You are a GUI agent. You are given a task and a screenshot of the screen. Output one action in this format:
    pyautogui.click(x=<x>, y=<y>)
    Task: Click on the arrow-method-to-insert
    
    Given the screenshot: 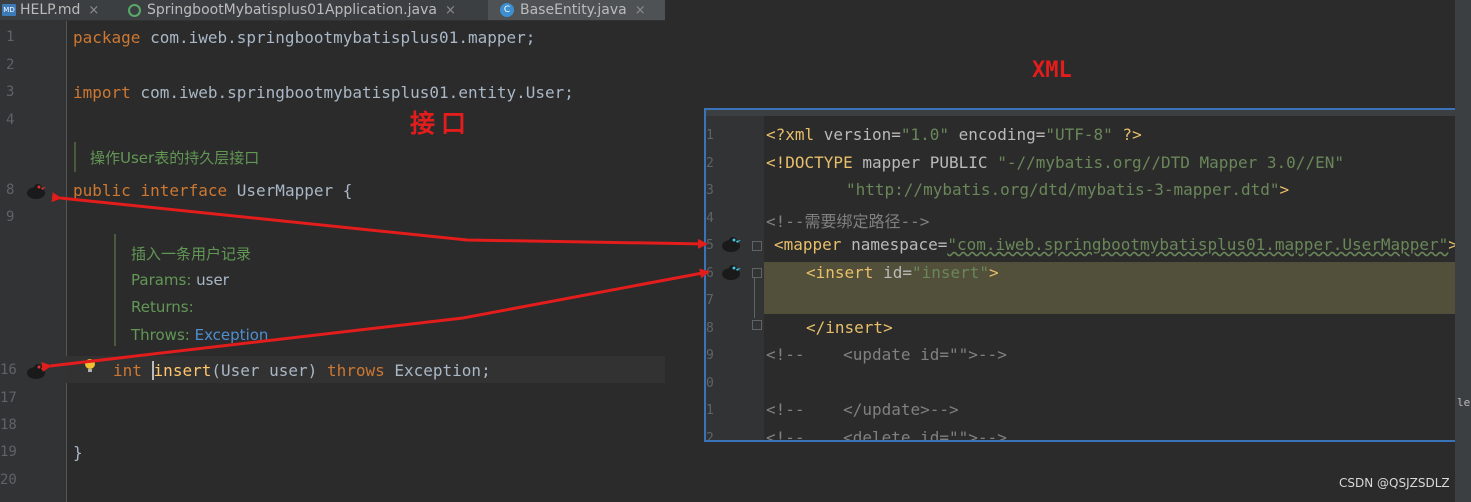 What is the action you would take?
    pyautogui.click(x=375, y=320)
    